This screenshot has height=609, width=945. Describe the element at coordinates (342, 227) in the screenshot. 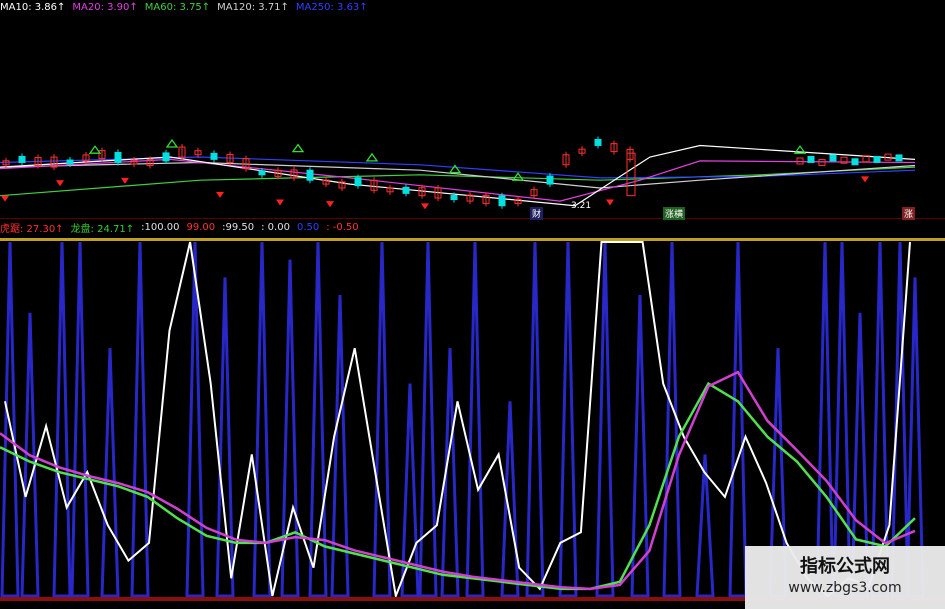

I see `value-8: : -0.50` at that location.